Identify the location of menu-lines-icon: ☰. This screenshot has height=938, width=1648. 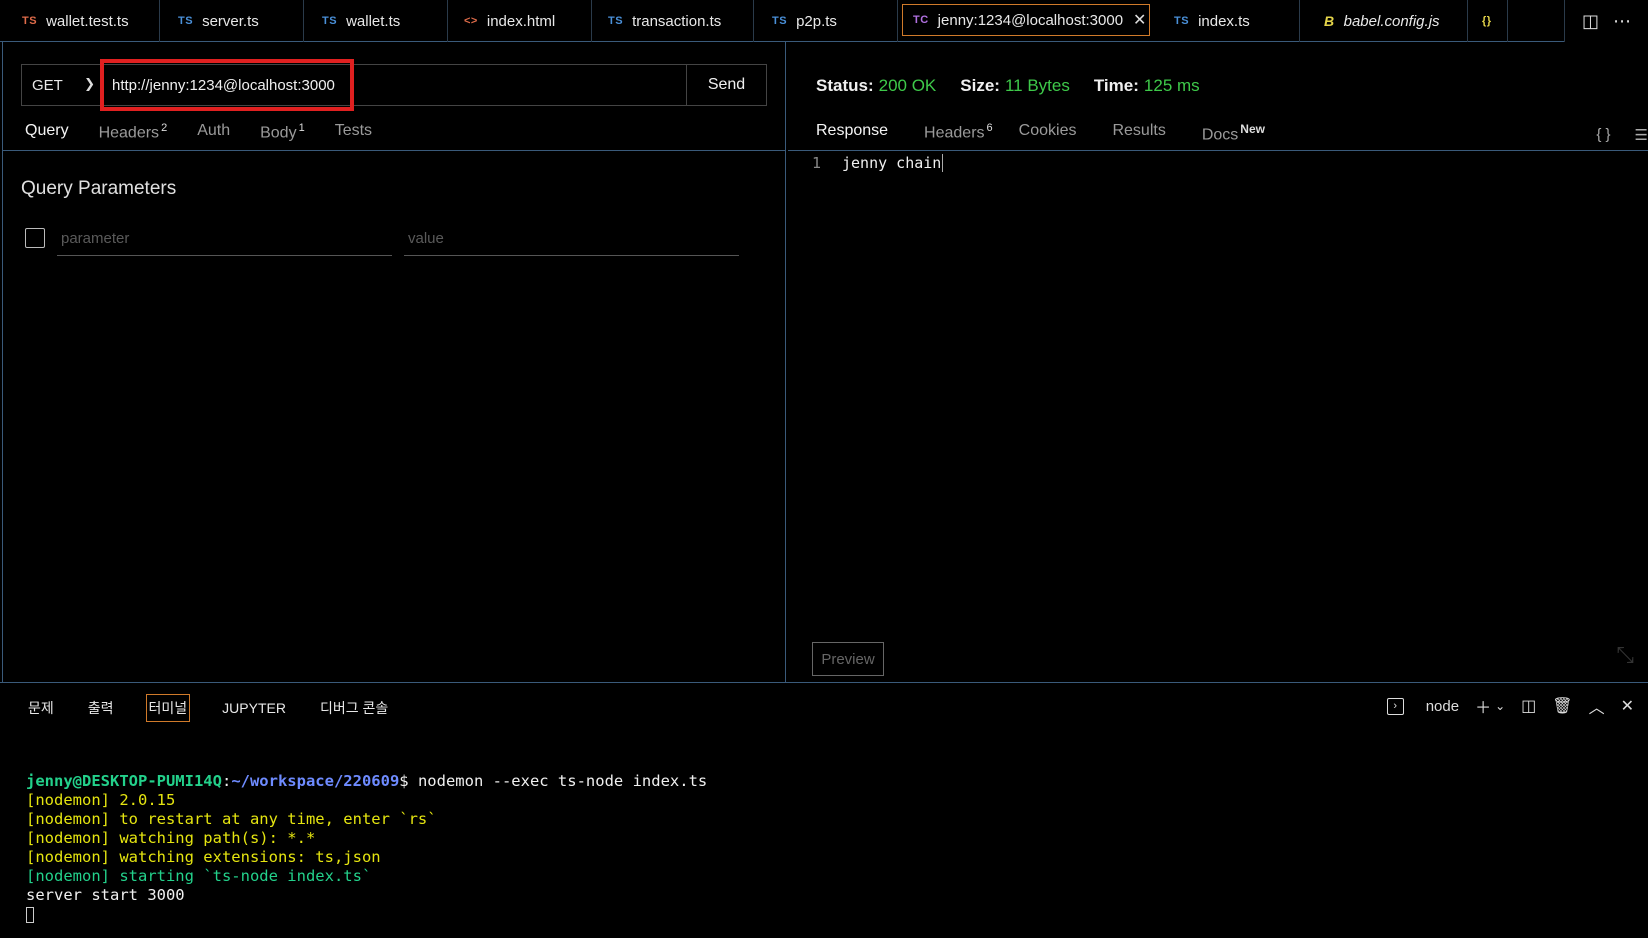
(1641, 135).